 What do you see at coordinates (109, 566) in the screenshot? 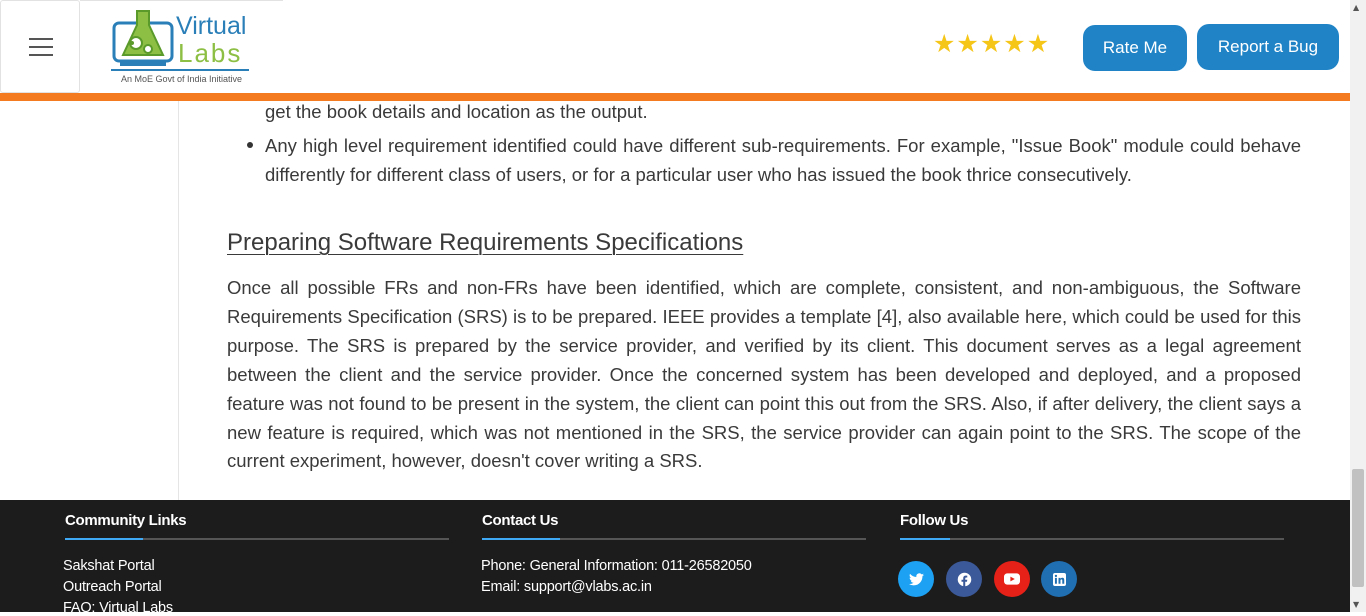
I see `sakshat-portal-link: Sakshat Portal` at bounding box center [109, 566].